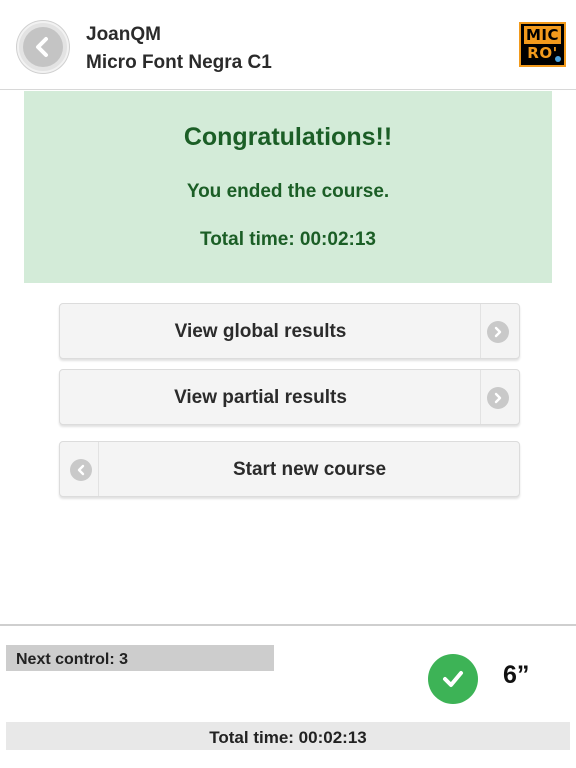 This screenshot has width=576, height=768. Describe the element at coordinates (288, 45) in the screenshot. I see `app-header: JoanQM Micro Font Negra C1 MIC RO'` at that location.